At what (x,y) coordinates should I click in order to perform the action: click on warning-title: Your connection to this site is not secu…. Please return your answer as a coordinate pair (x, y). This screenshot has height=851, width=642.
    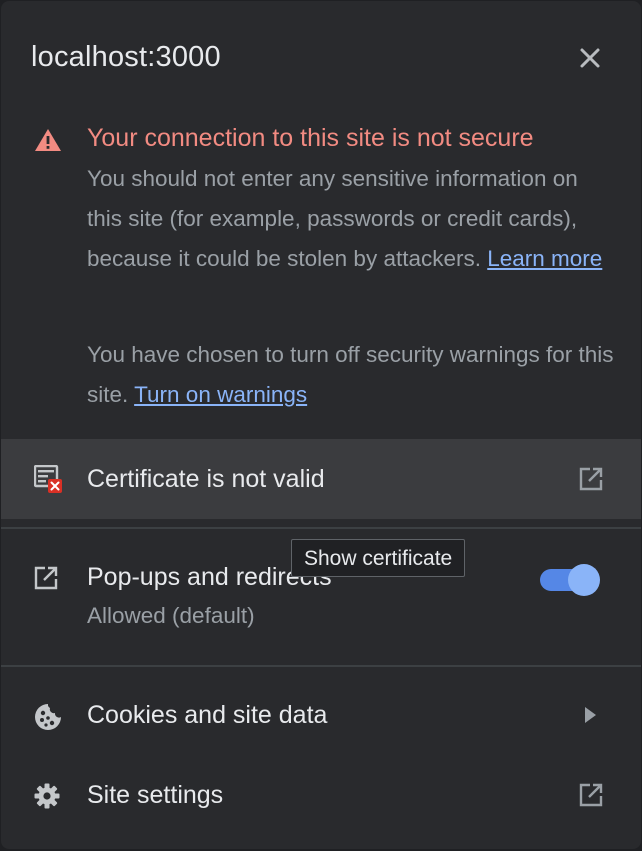
    Looking at the image, I should click on (310, 138).